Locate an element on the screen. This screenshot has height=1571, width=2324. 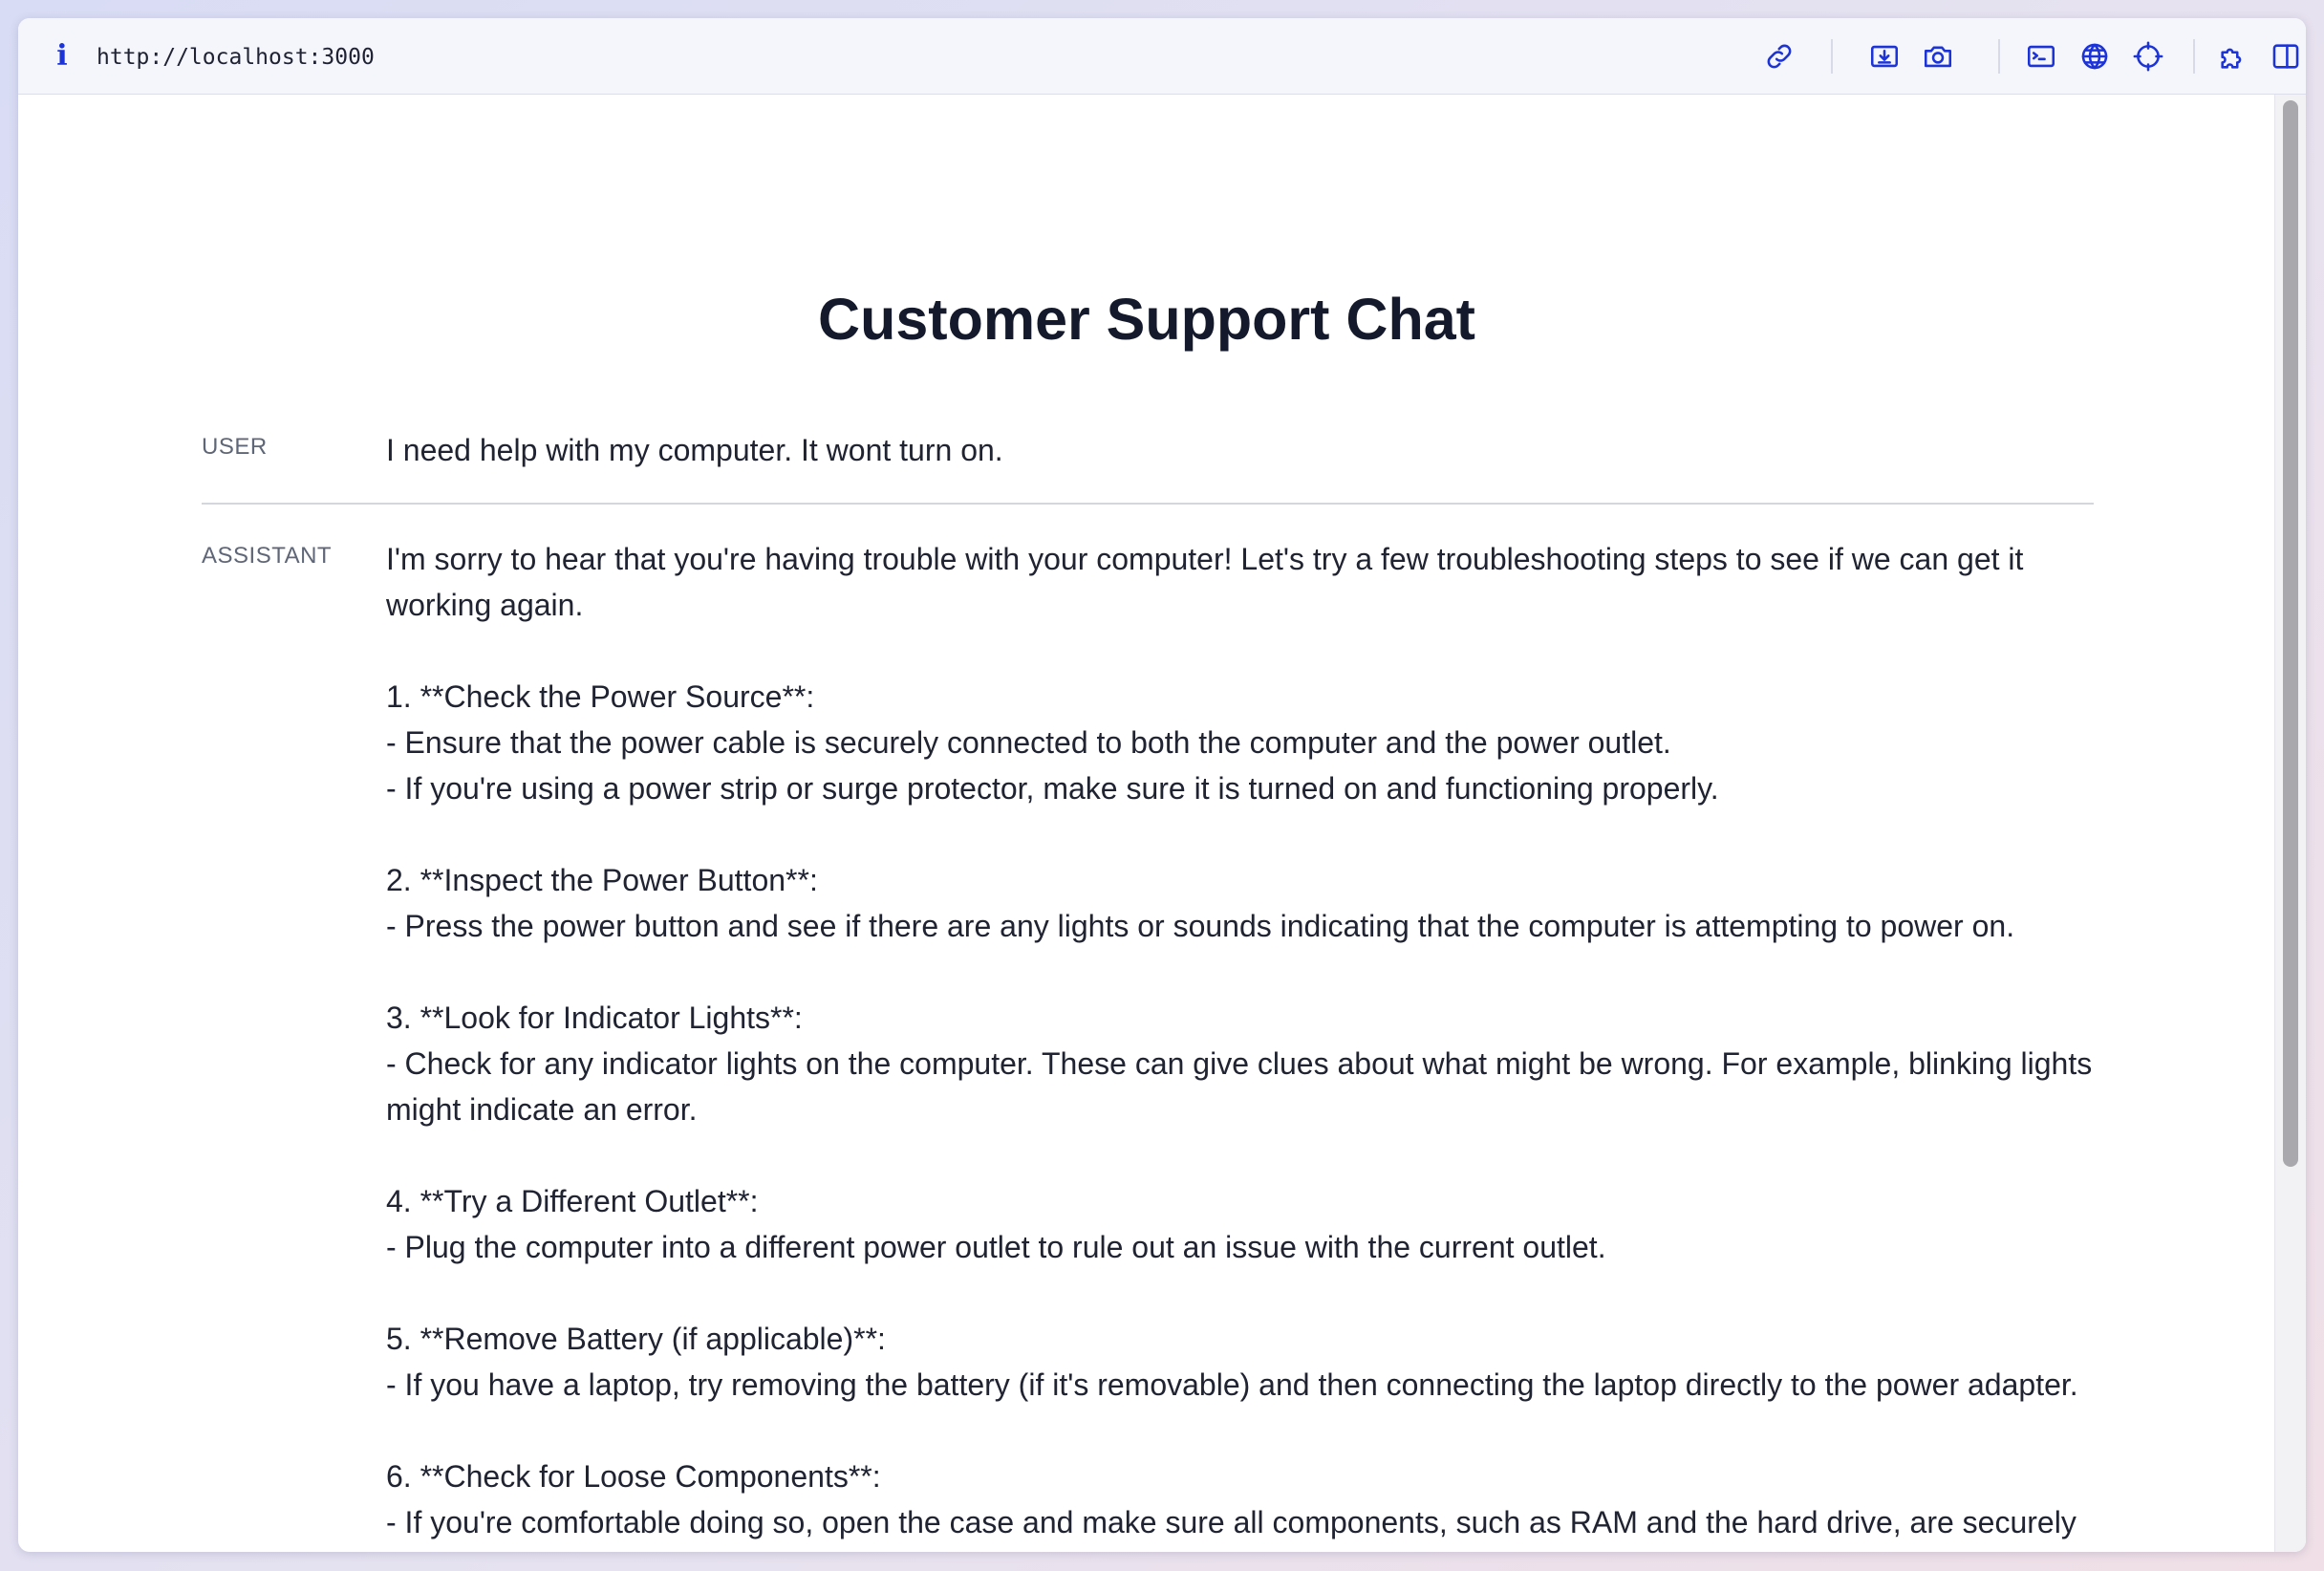
globe-icon is located at coordinates (2095, 56).